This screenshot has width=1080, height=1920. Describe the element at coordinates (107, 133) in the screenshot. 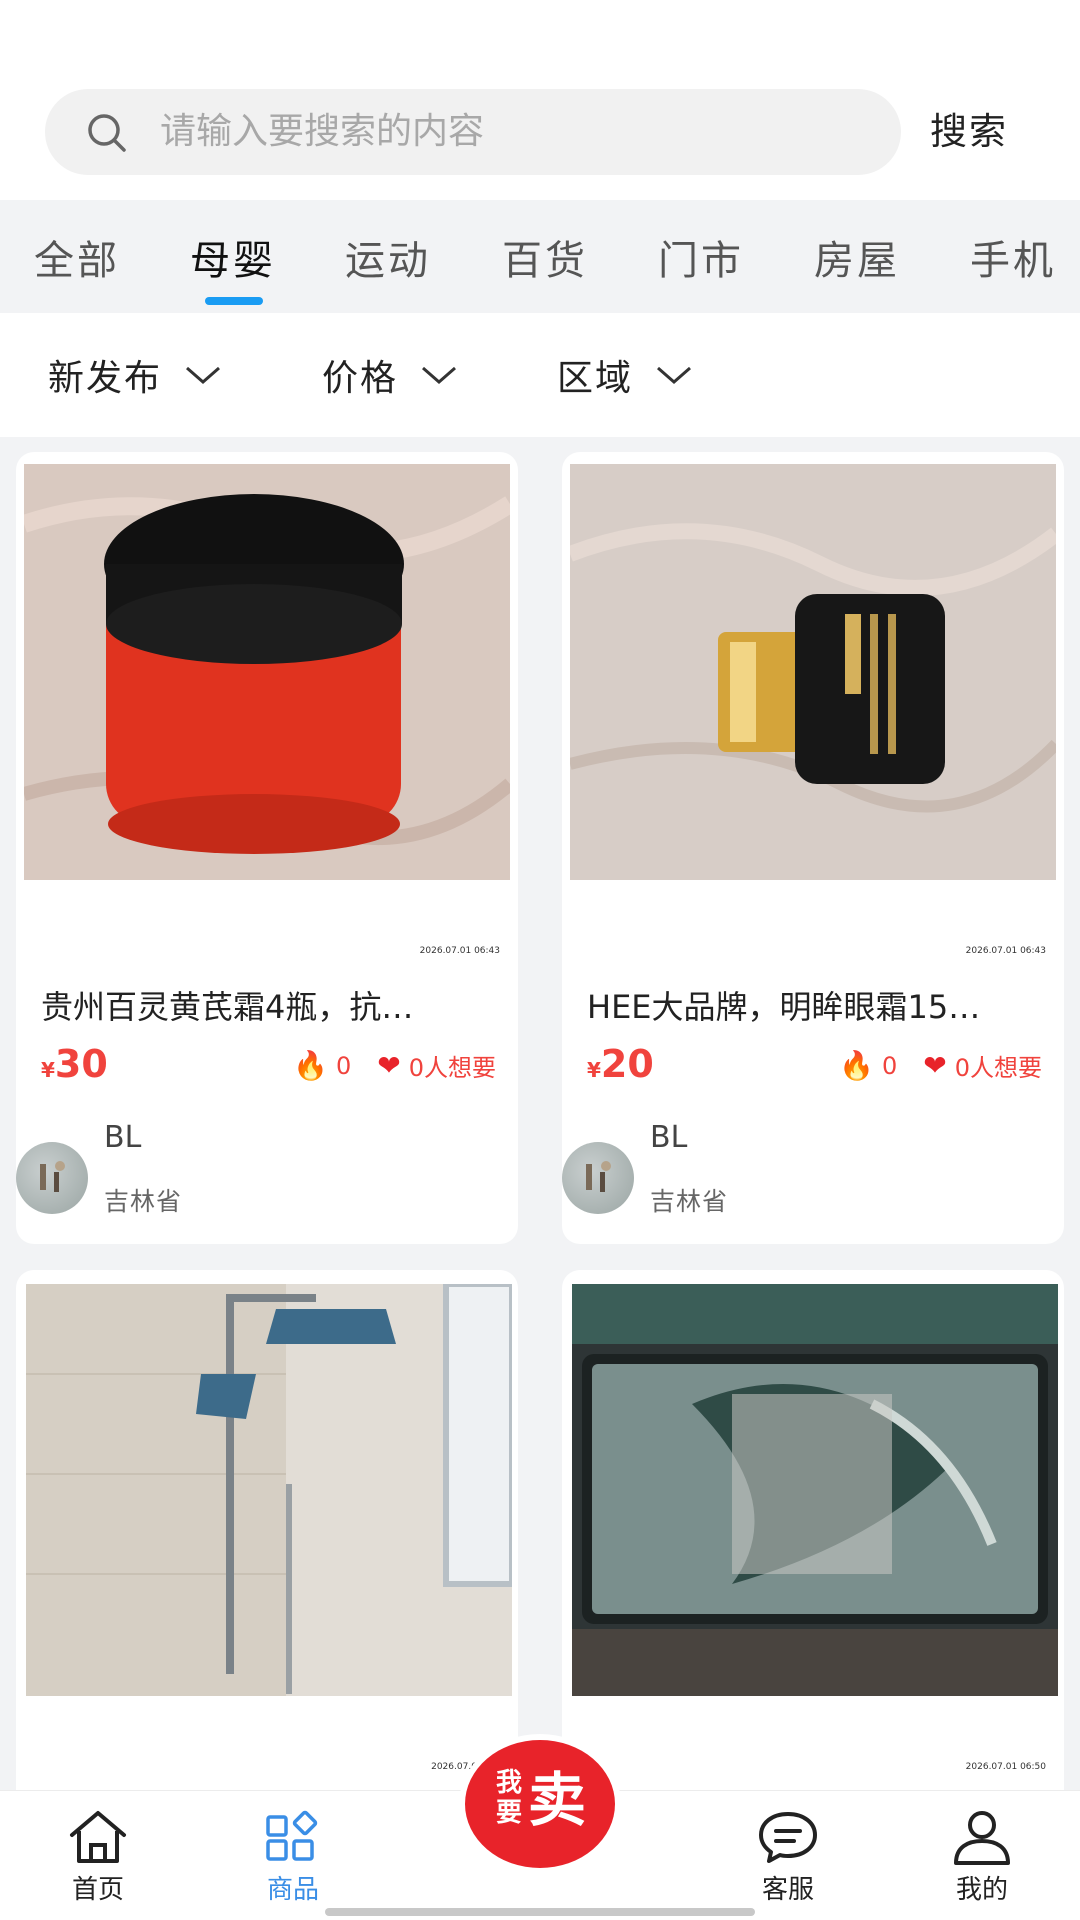

I see `search-icon` at that location.